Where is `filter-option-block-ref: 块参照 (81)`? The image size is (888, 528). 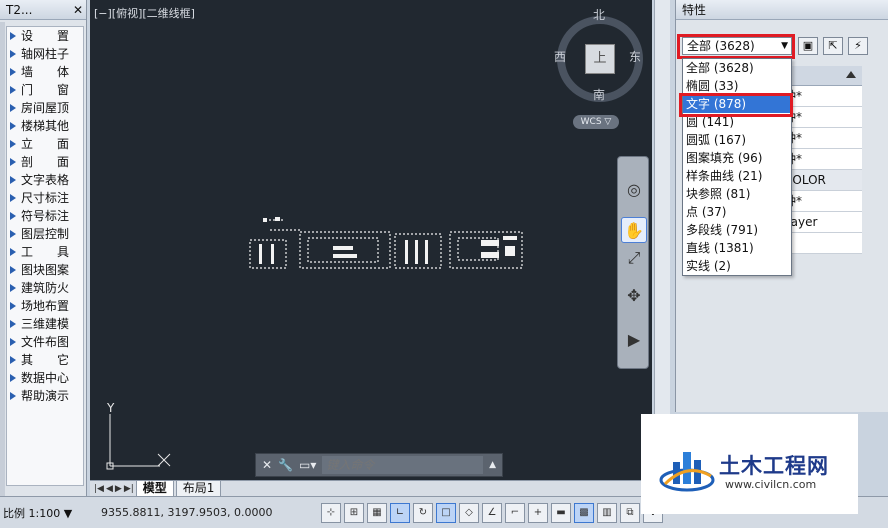 filter-option-block-ref: 块参照 (81) is located at coordinates (737, 194).